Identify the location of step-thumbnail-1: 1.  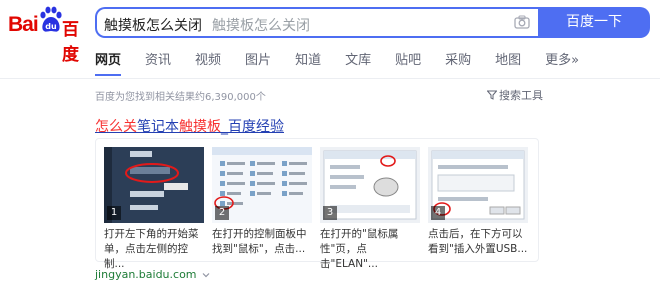
(154, 185).